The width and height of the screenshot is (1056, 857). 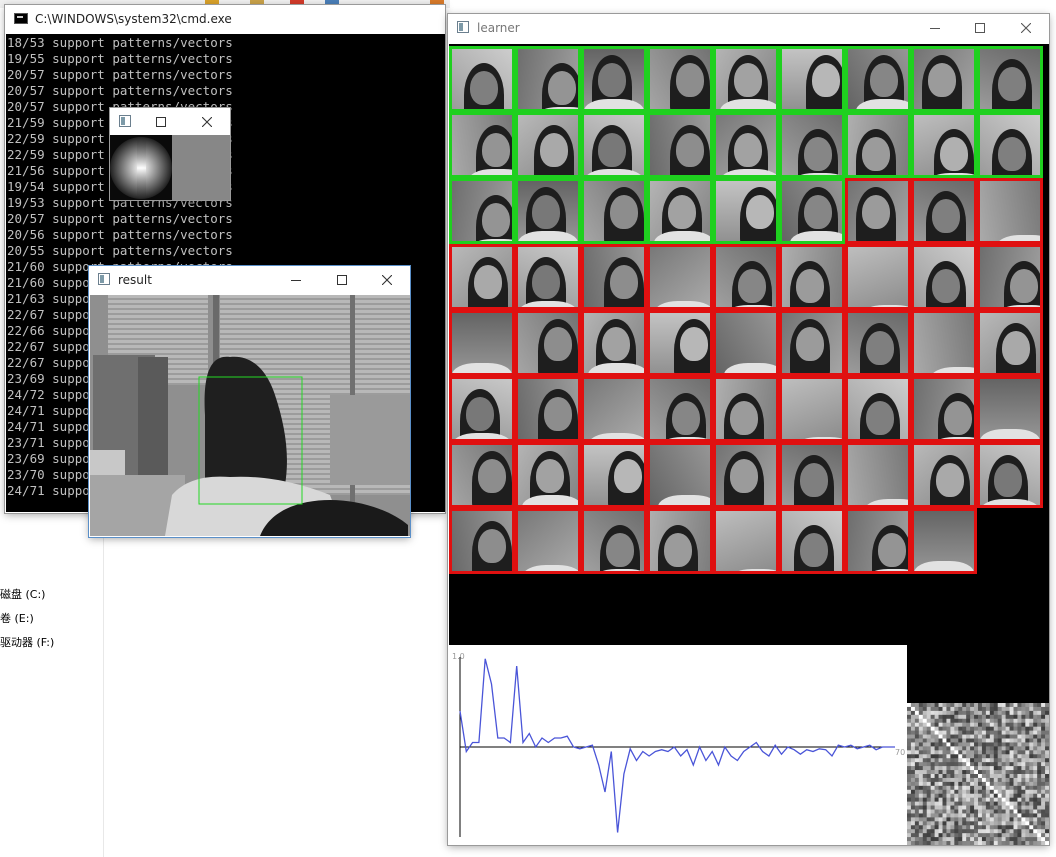 I want to click on maximize-icon, so click(x=342, y=280).